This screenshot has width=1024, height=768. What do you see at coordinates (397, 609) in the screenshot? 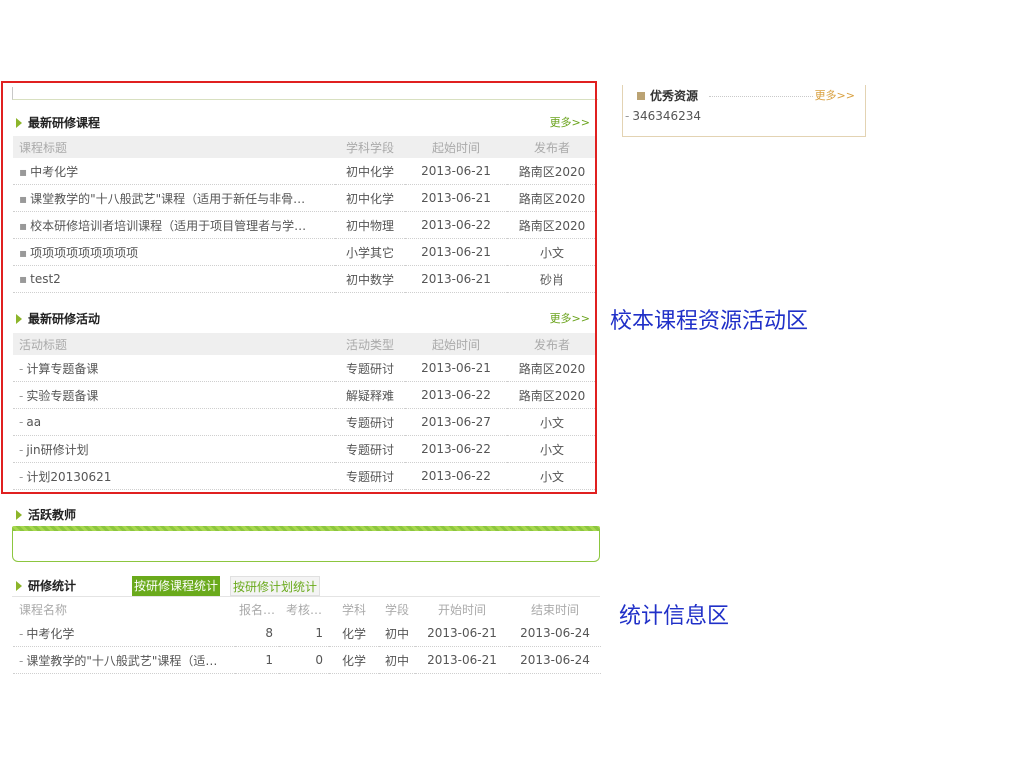
I see `column-header: 学段` at bounding box center [397, 609].